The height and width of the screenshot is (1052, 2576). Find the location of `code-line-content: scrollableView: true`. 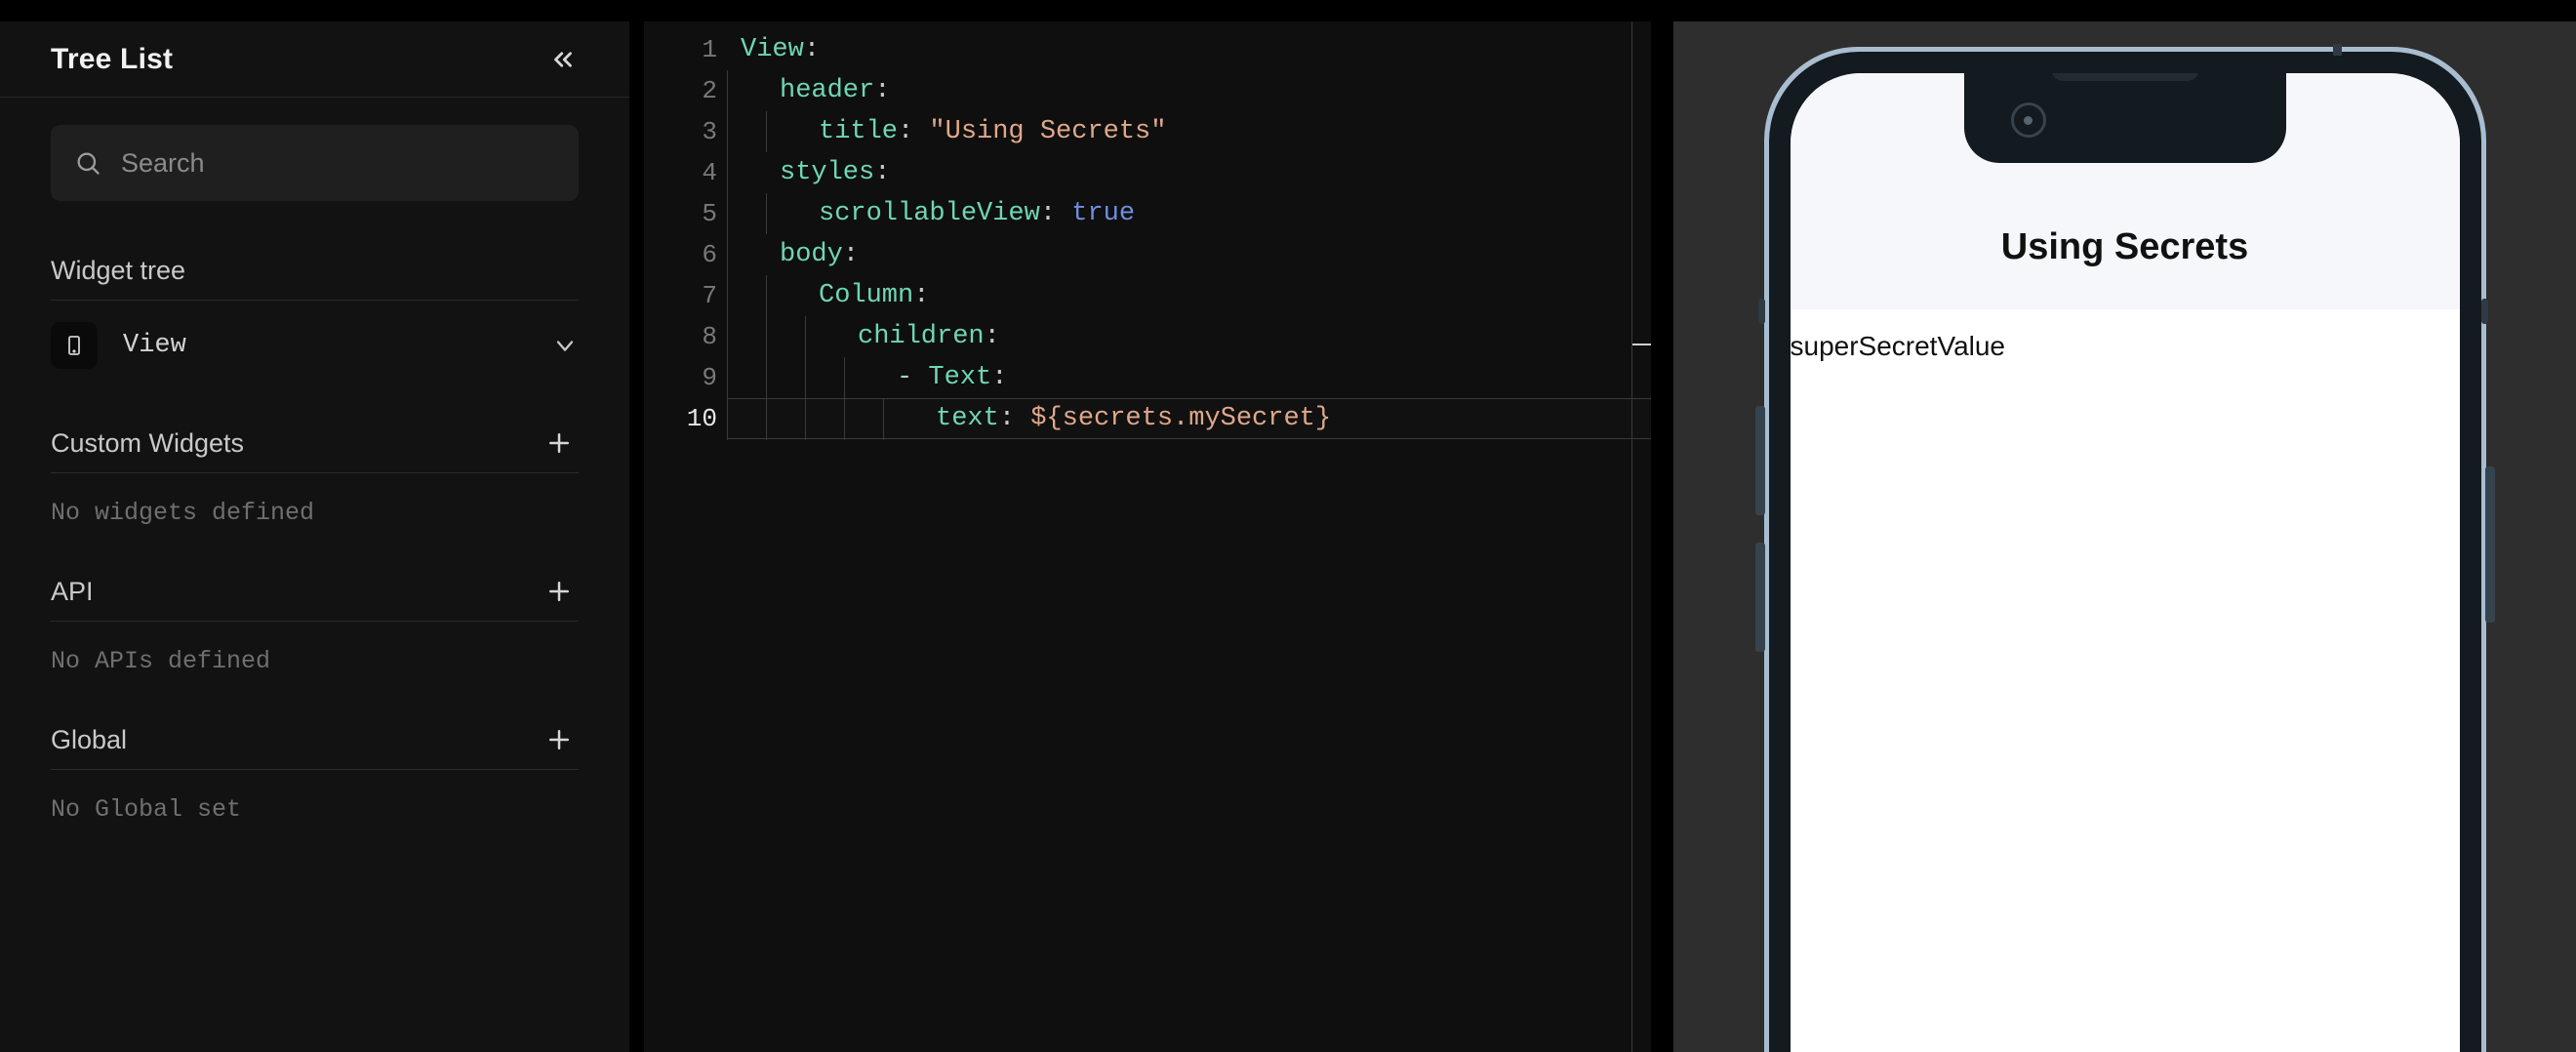

code-line-content: scrollableView: true is located at coordinates (1189, 214).